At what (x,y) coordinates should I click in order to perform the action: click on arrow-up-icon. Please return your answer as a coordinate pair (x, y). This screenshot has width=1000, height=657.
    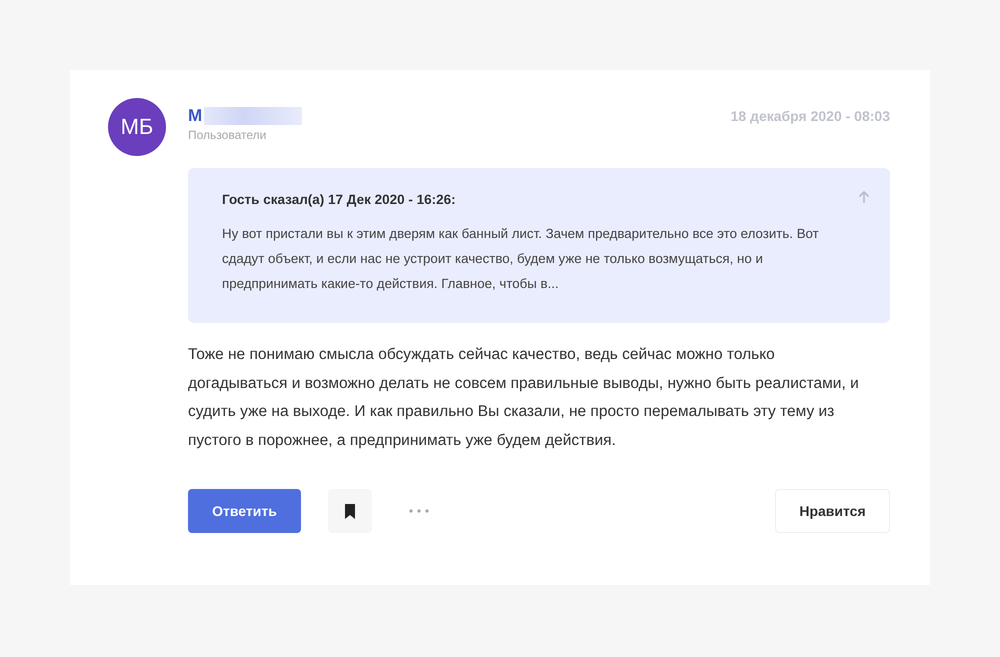
    Looking at the image, I should click on (864, 197).